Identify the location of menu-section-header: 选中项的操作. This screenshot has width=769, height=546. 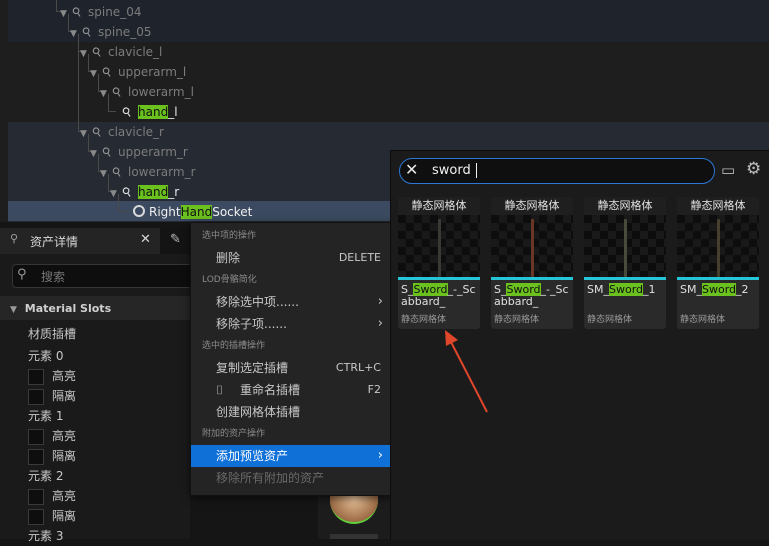
(229, 236).